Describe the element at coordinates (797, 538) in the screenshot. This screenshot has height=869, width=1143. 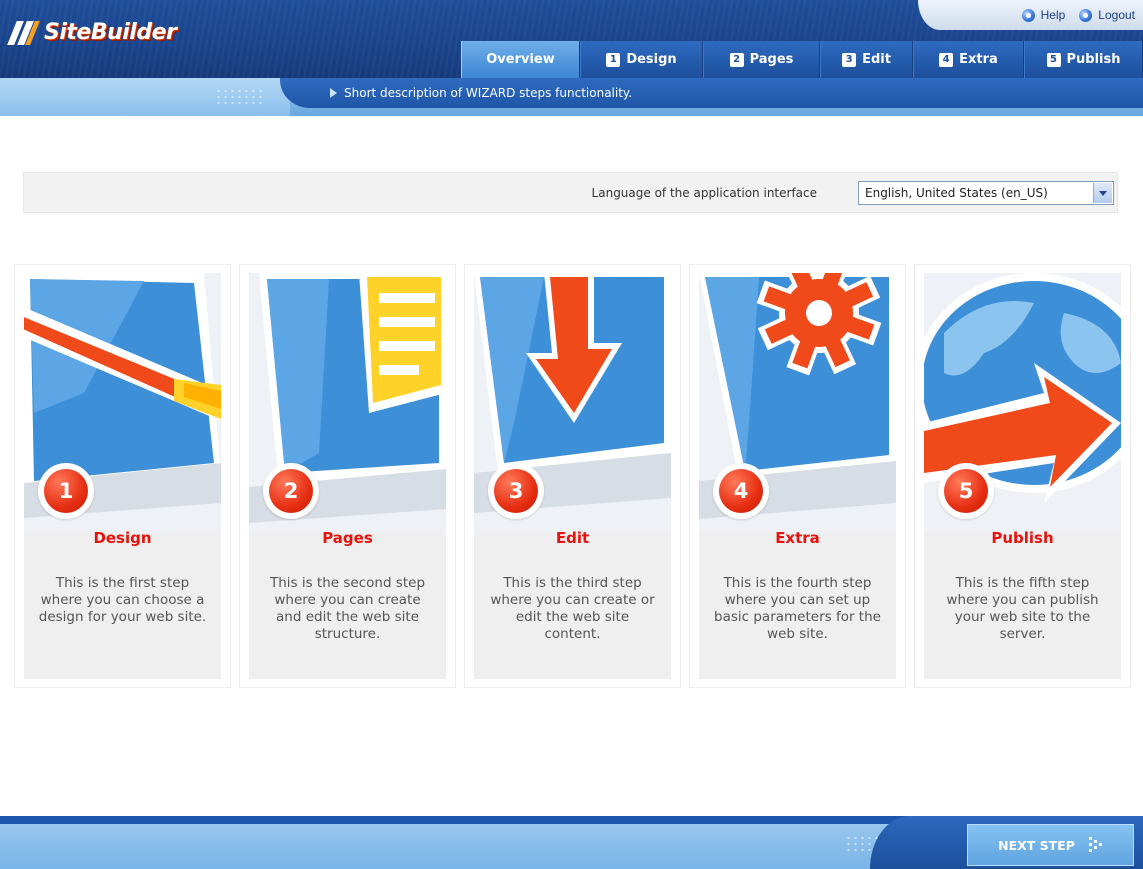
I see `step-title: Extra` at that location.